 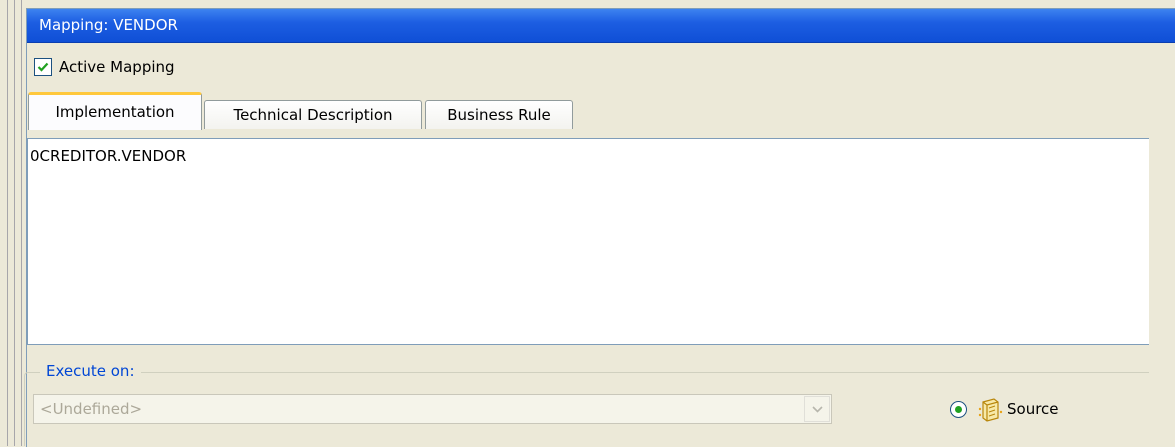 I want to click on source-radio-option: Source, so click(x=1004, y=409).